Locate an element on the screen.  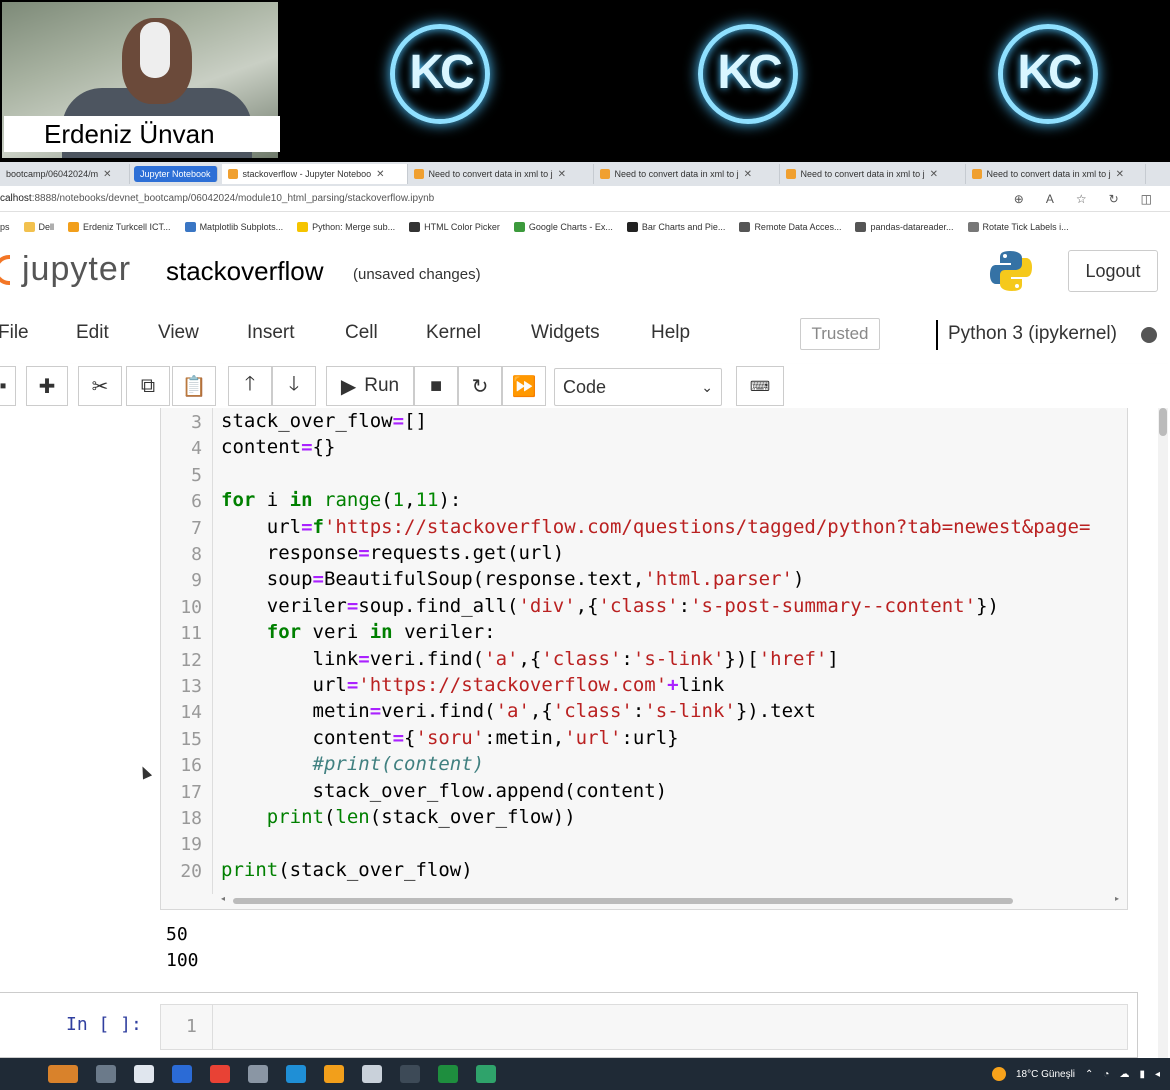
split-screen-icon: ◫ is located at coordinates (1146, 199).